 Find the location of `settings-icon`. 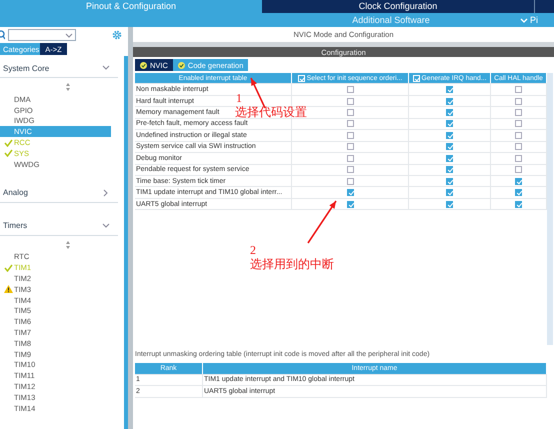

settings-icon is located at coordinates (117, 35).